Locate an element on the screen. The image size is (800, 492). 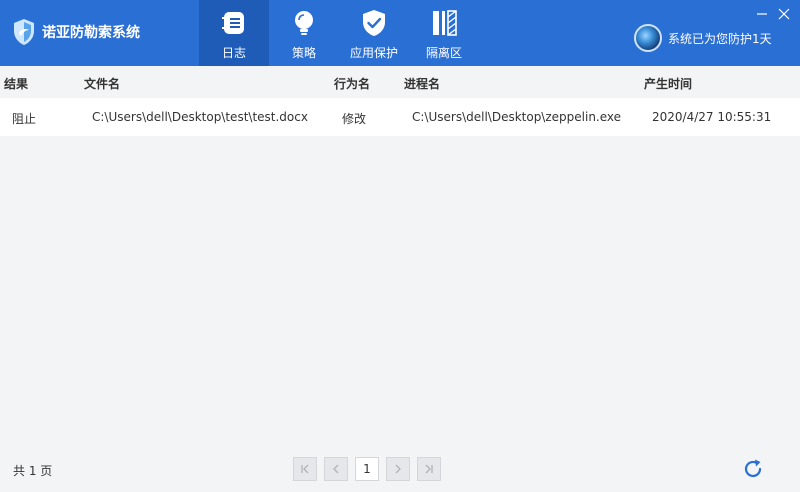
column-header-result: 结果 is located at coordinates (16, 83).